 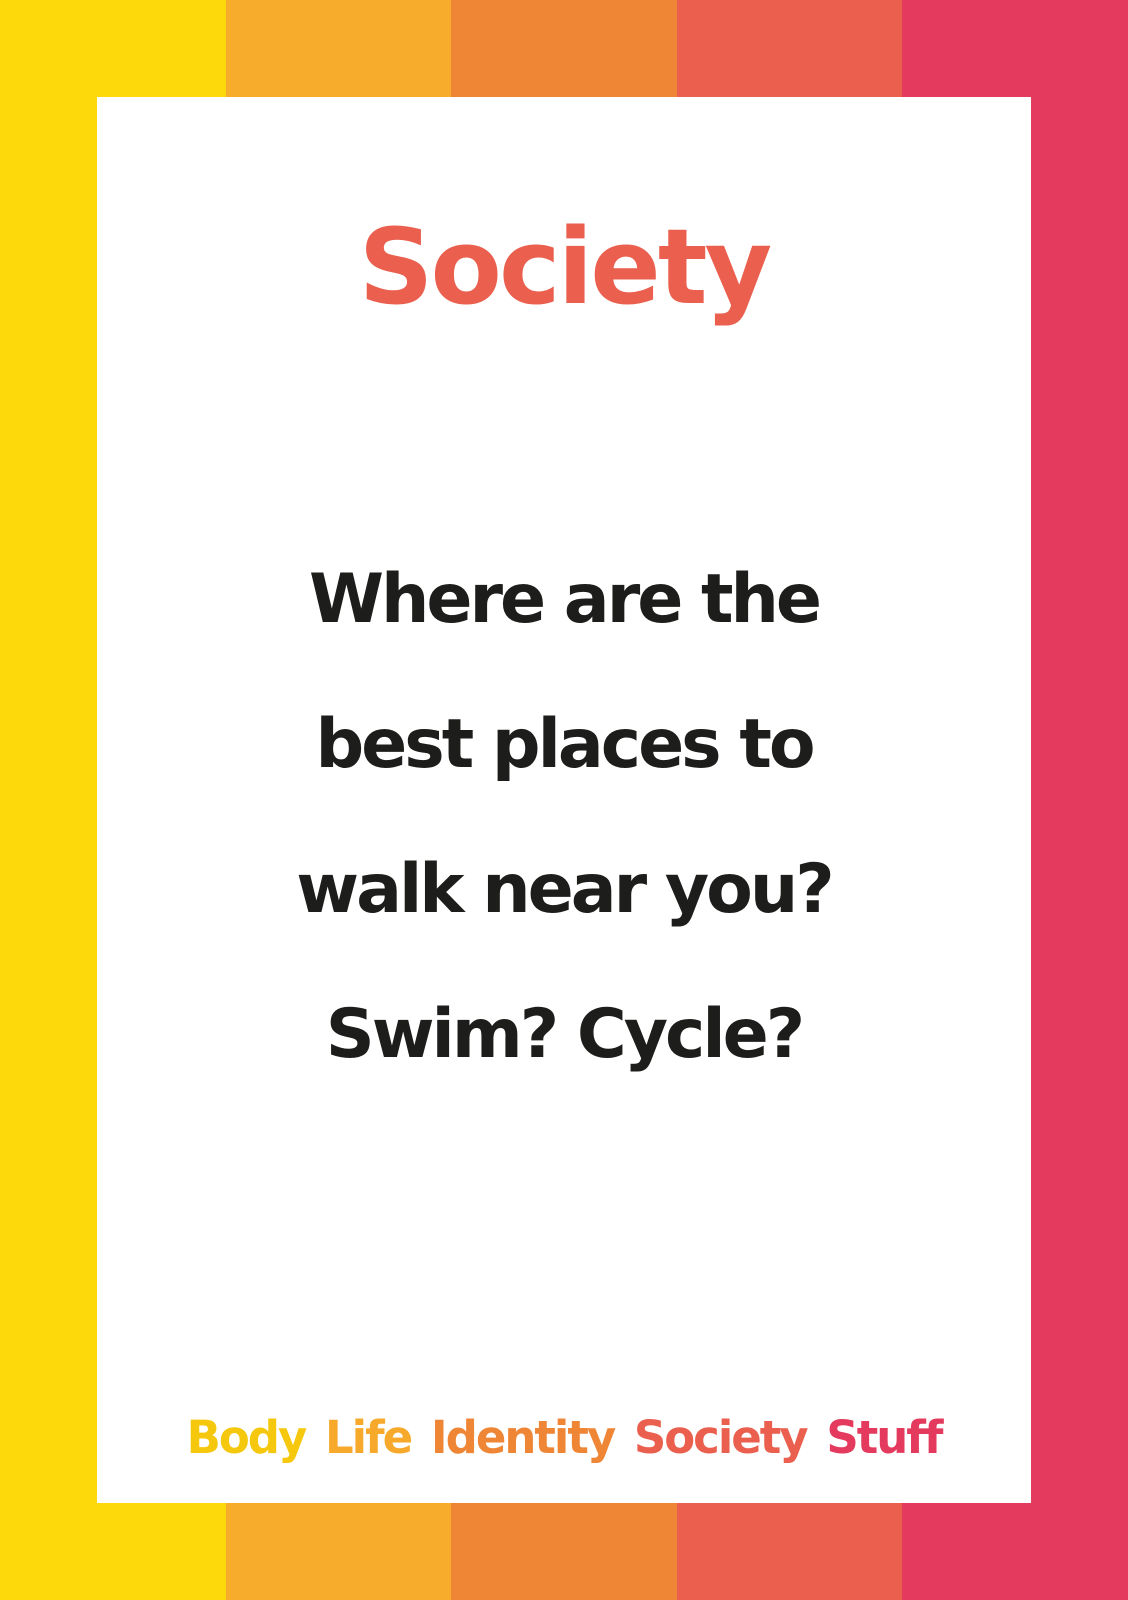 I want to click on category-footer: Body Life Identity Society Stuff, so click(x=564, y=1437).